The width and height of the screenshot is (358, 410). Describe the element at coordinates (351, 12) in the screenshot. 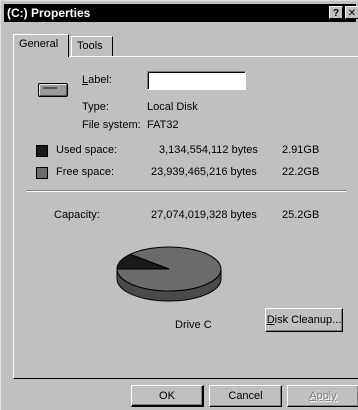

I see `close-button: ✕` at that location.